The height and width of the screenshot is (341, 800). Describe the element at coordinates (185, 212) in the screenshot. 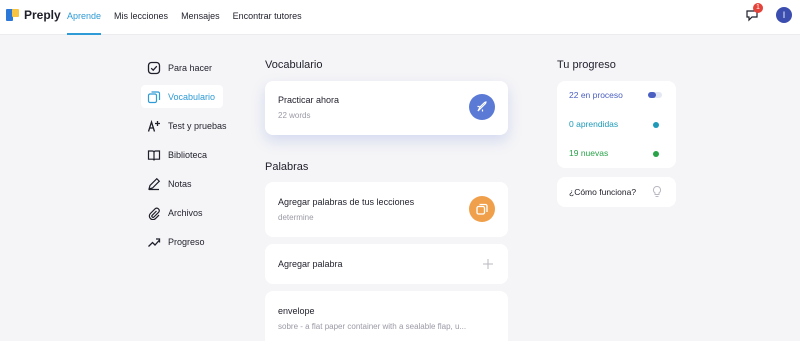

I see `sidebar-item-label: Archivos` at that location.